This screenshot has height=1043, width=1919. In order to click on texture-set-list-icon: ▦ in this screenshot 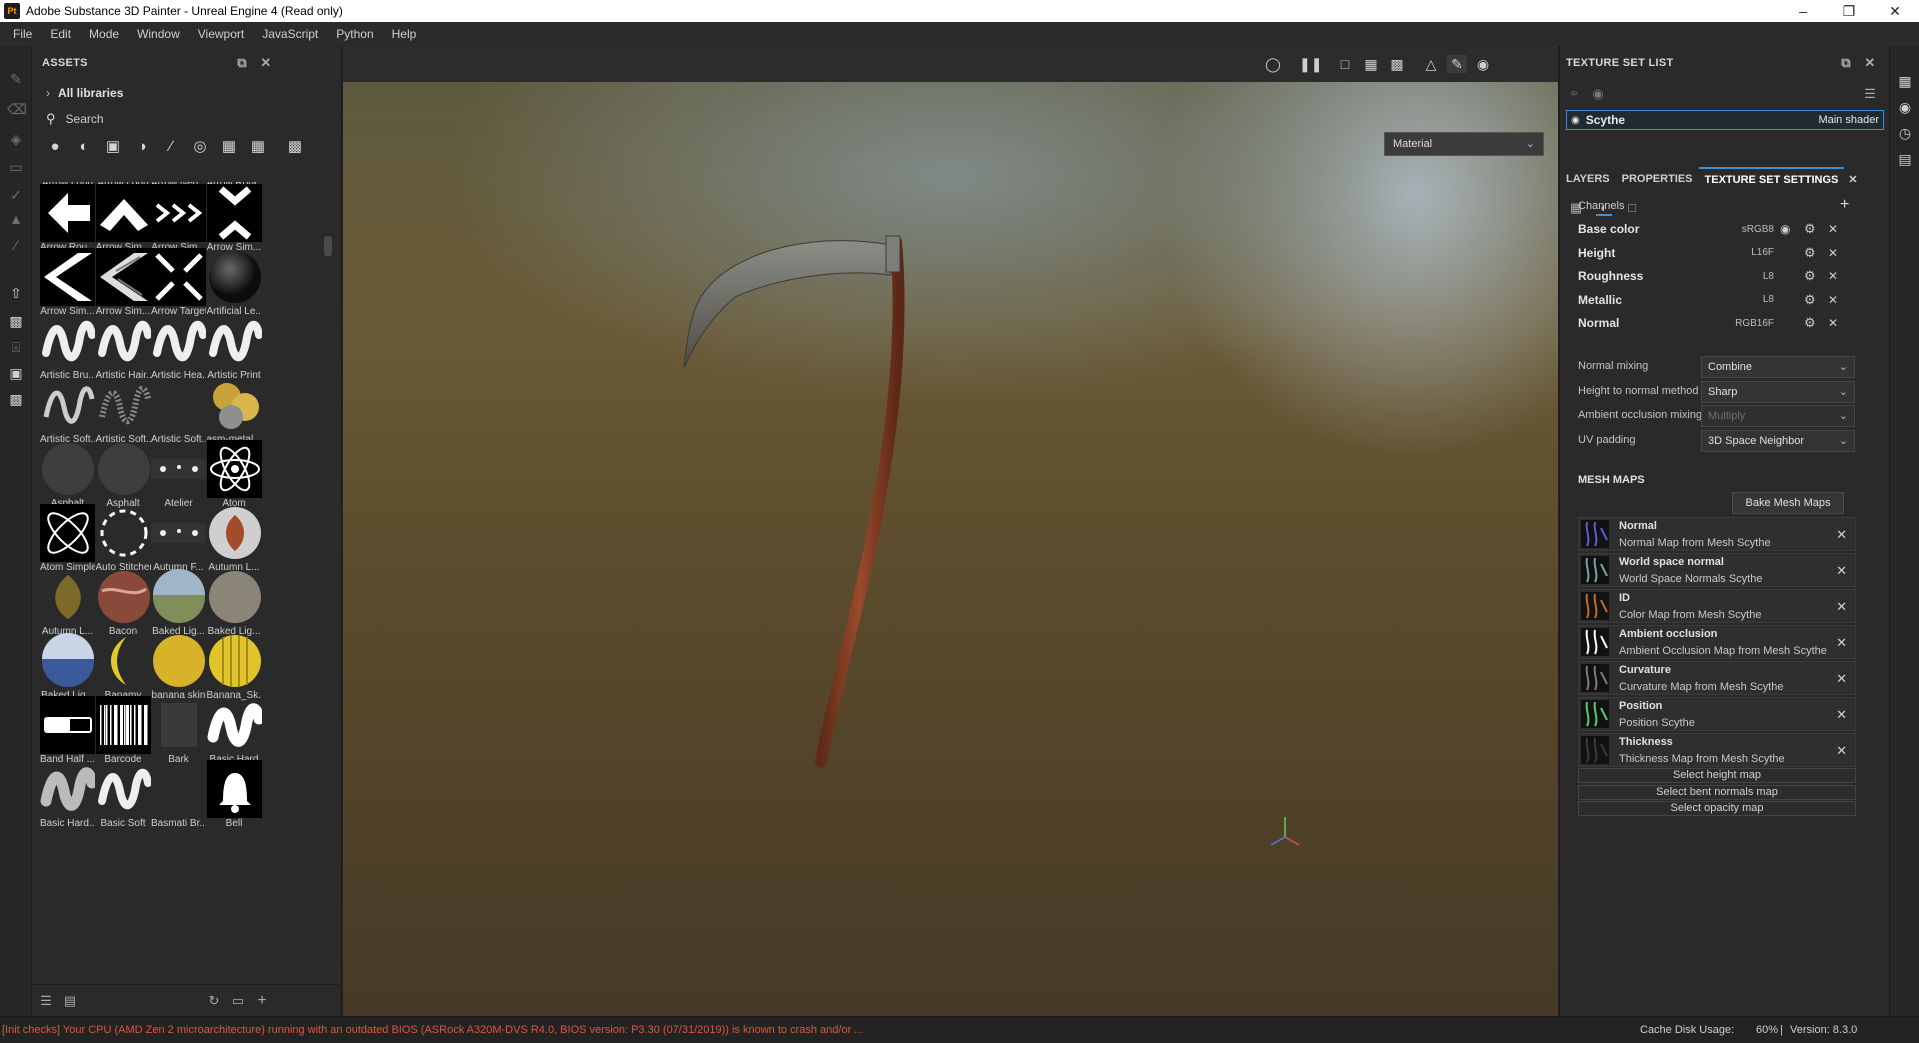, I will do `click(1905, 81)`.